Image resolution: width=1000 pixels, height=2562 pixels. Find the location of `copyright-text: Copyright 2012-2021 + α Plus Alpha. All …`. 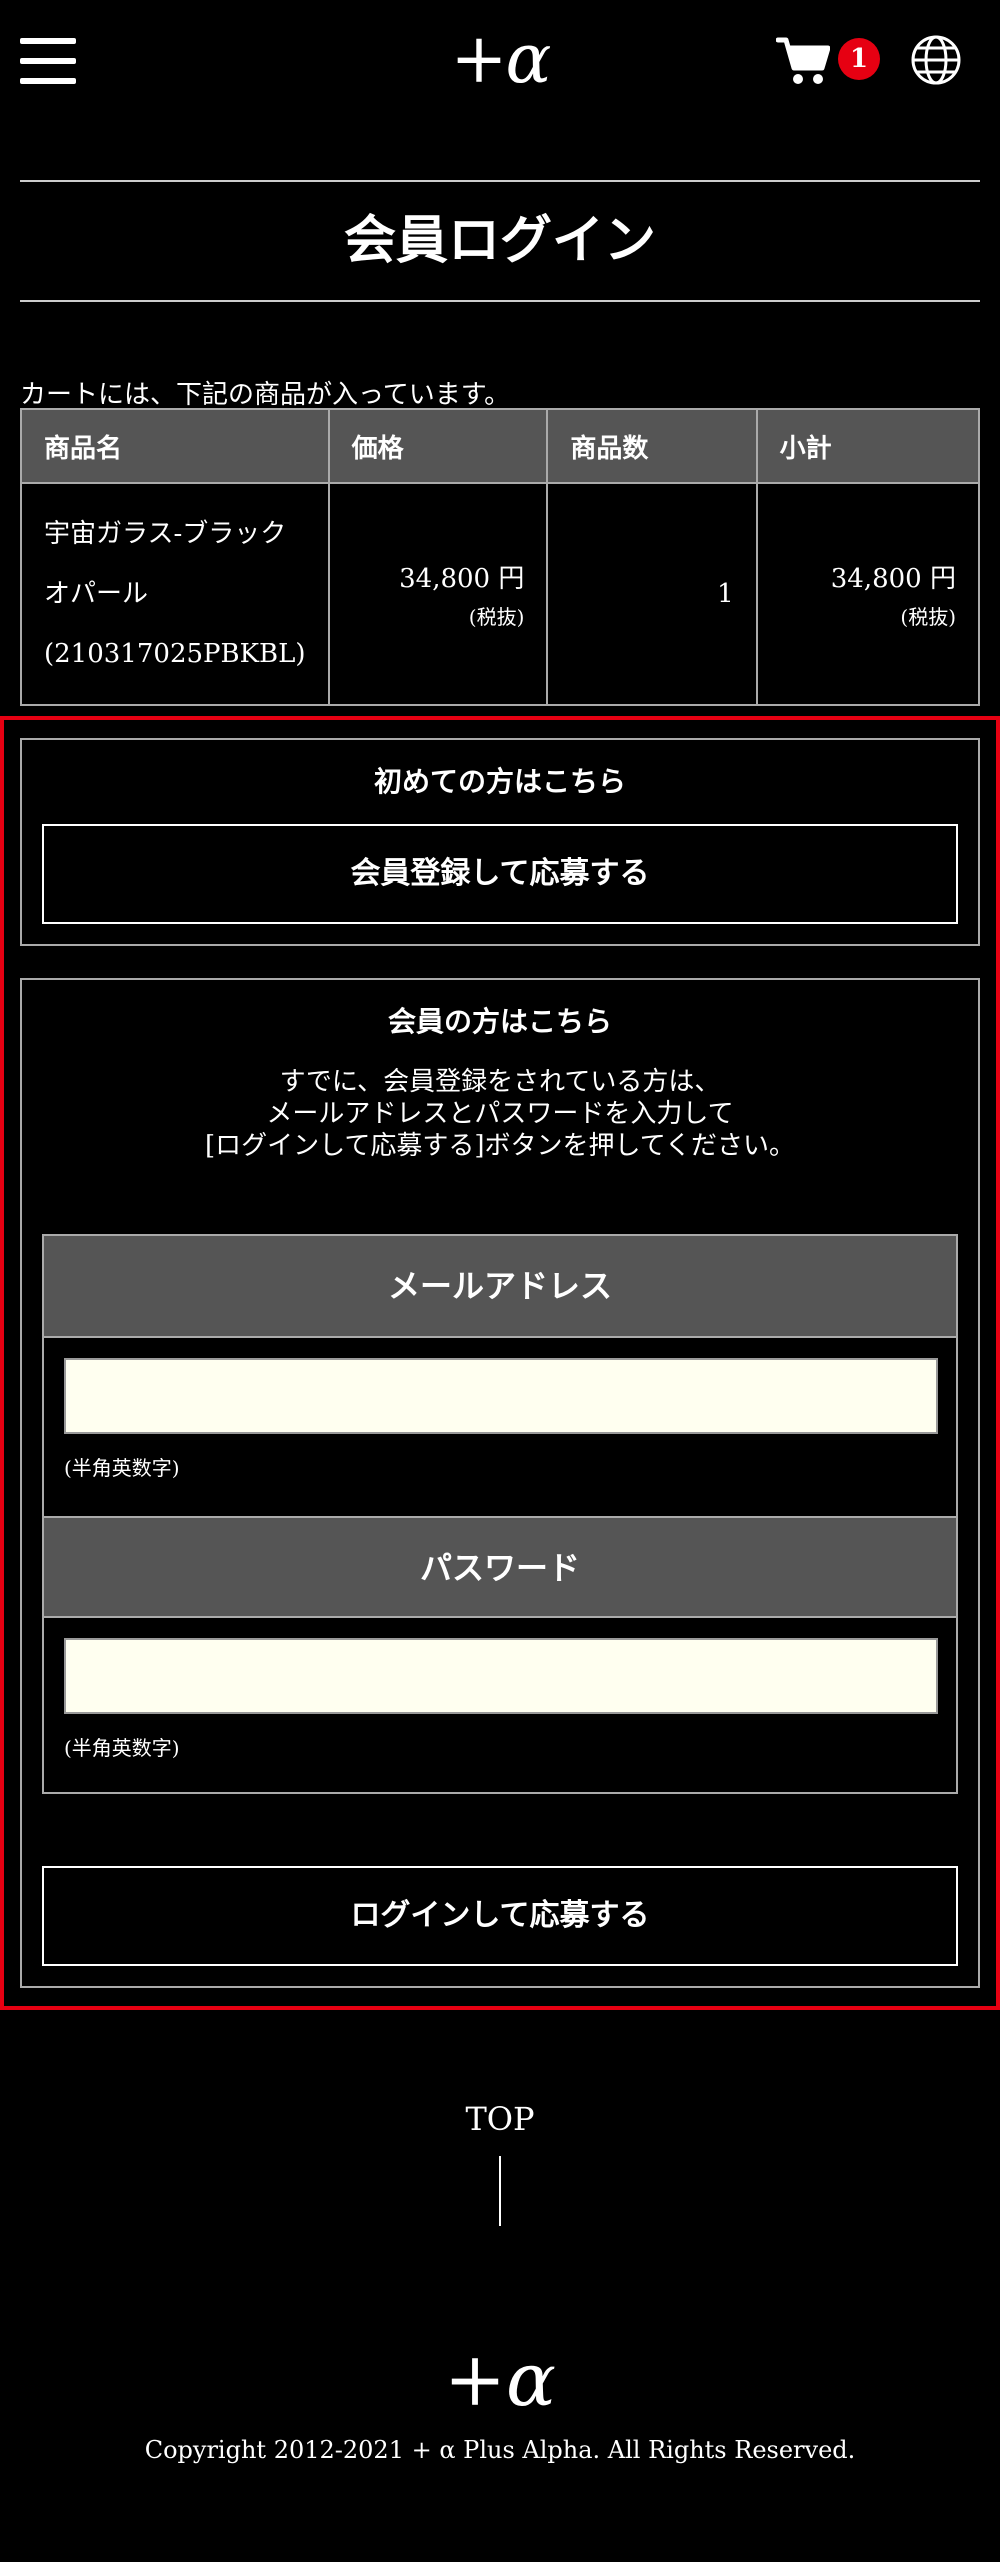

copyright-text: Copyright 2012-2021 + α Plus Alpha. All … is located at coordinates (500, 2450).